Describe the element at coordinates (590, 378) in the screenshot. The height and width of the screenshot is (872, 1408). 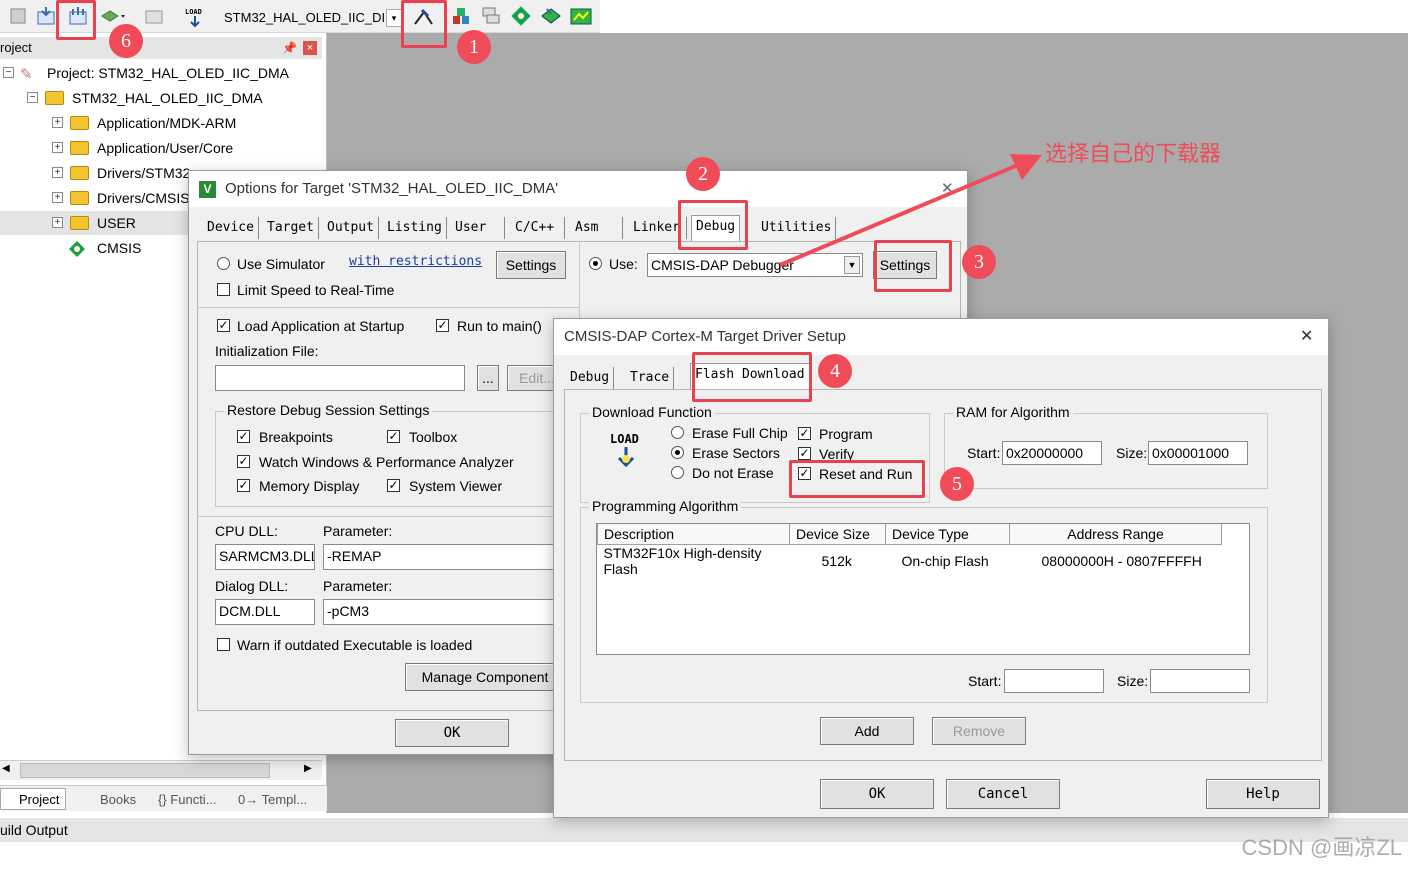
I see `tab-debug: Debug` at that location.